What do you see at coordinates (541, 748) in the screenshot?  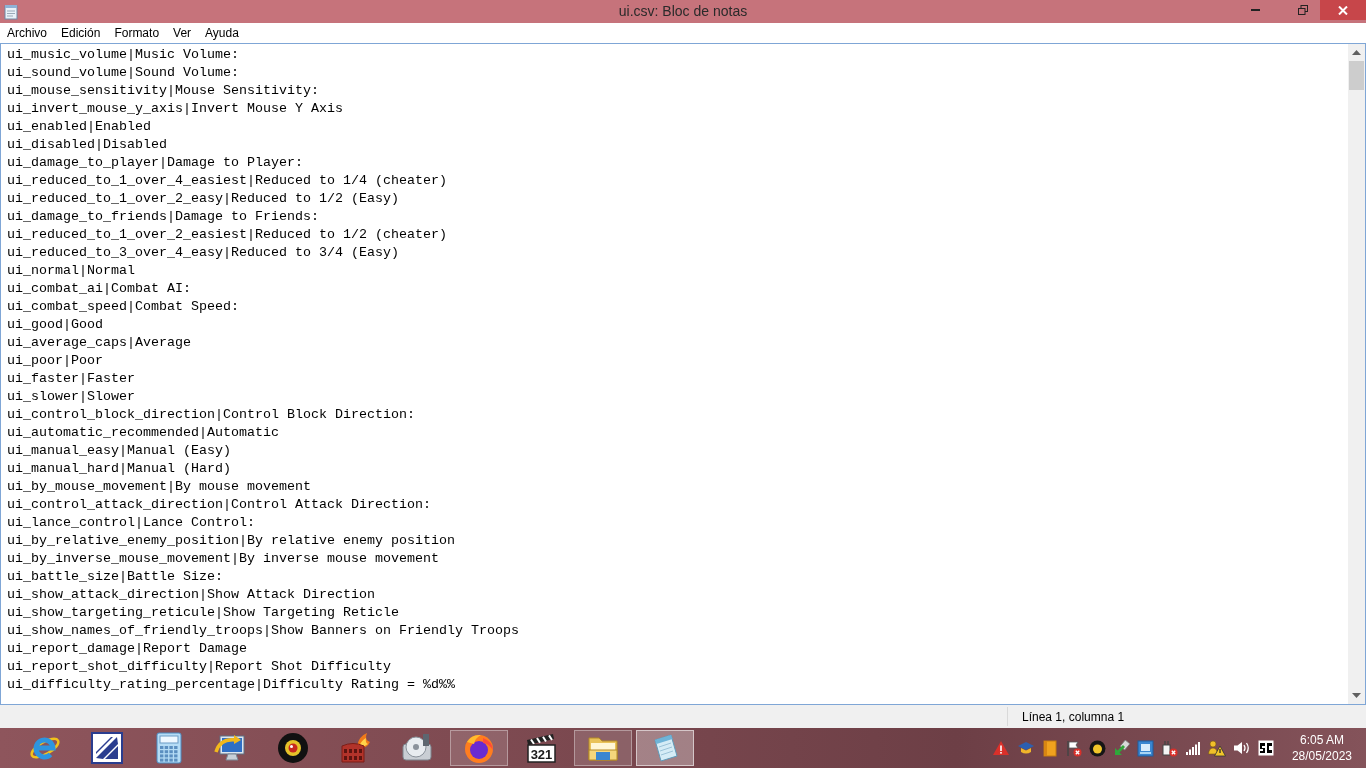 I see `taskbar-app-button: 321` at bounding box center [541, 748].